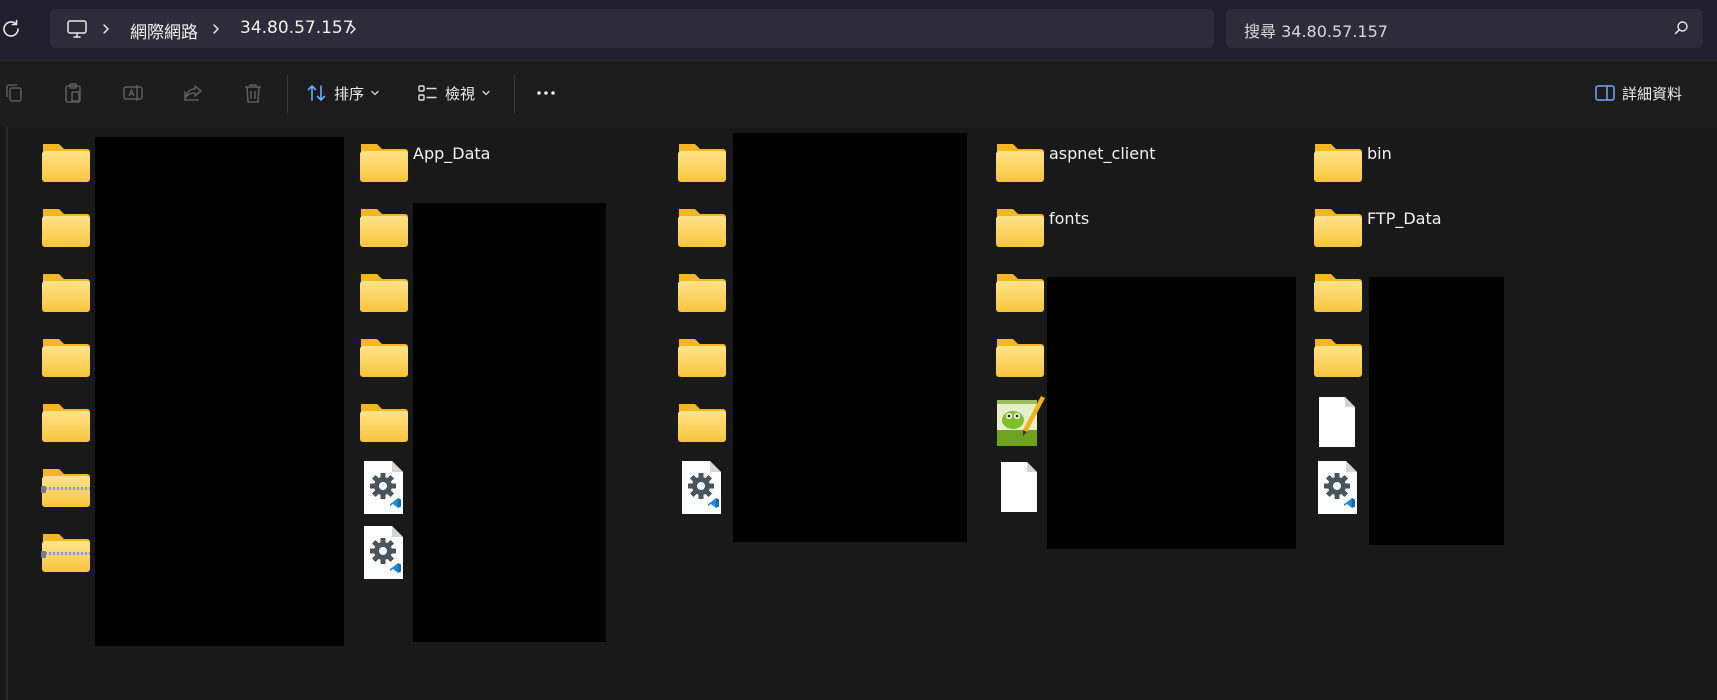 The height and width of the screenshot is (700, 1717). I want to click on item-label: App_Data, so click(452, 153).